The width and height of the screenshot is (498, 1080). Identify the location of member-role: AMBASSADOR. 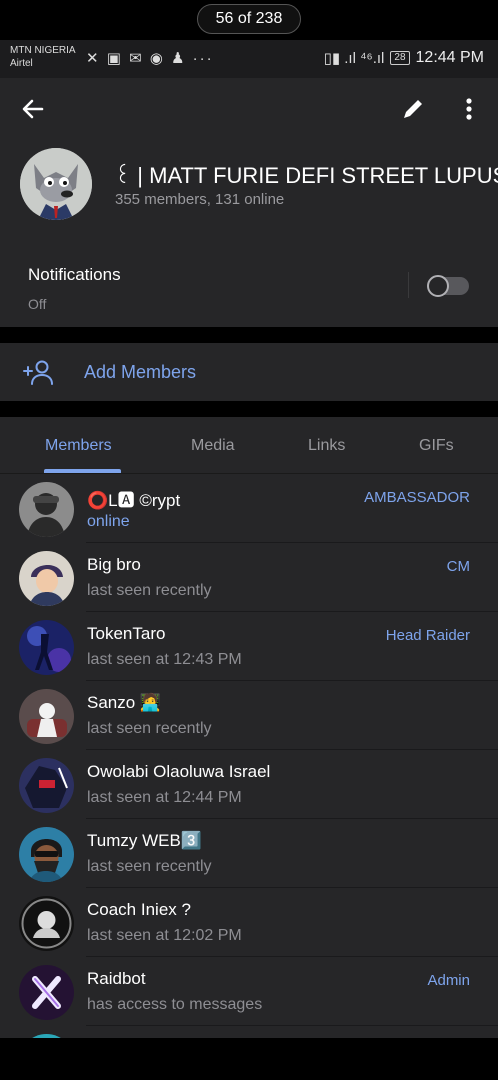
(417, 497).